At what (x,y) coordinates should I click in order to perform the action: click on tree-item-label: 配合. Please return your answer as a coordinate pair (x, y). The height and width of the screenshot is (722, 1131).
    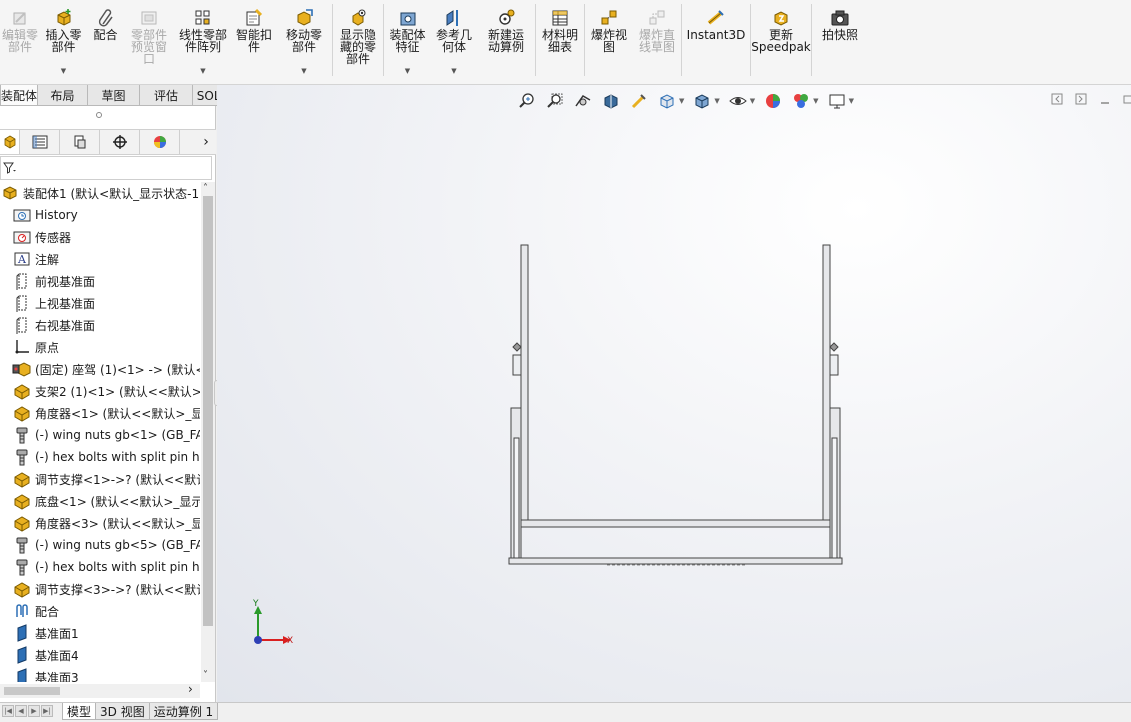
    Looking at the image, I should click on (47, 611).